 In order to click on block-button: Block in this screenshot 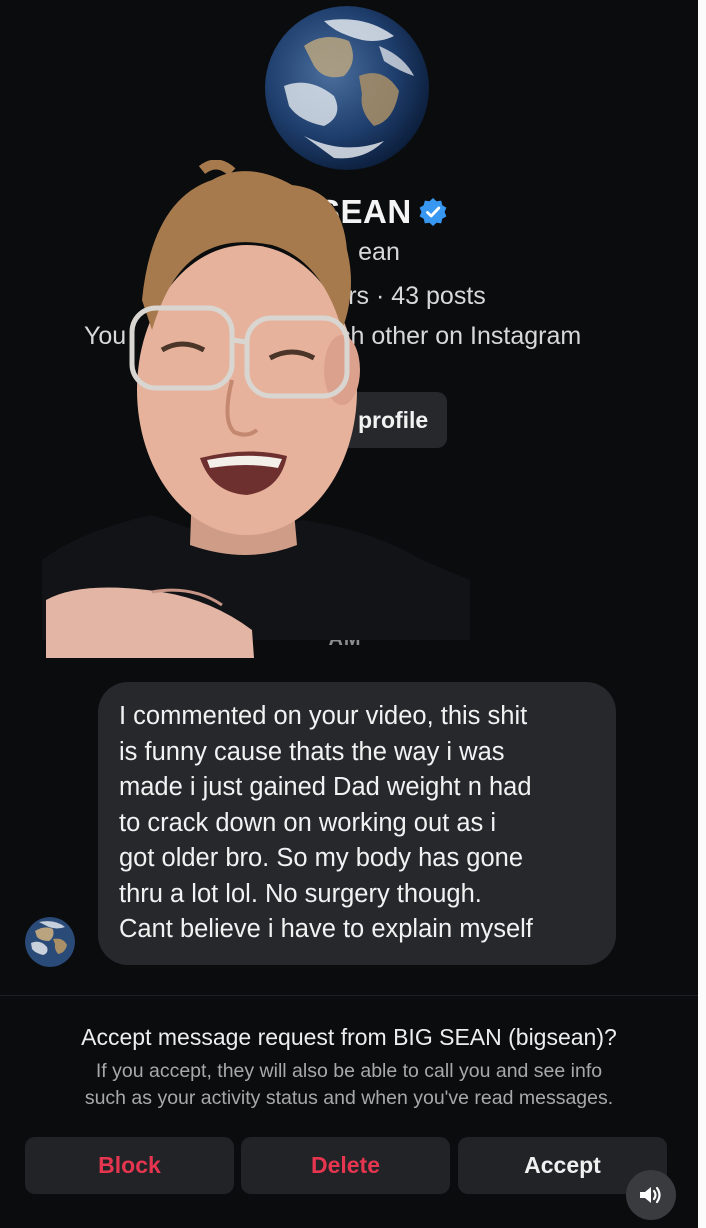, I will do `click(129, 1165)`.